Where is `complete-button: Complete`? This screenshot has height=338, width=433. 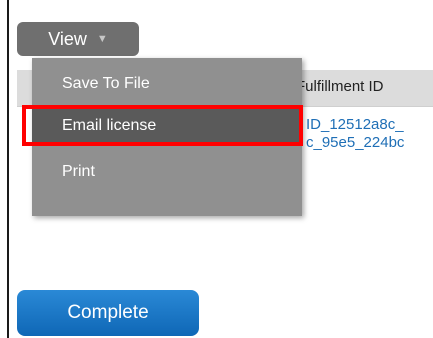
complete-button: Complete is located at coordinates (108, 313).